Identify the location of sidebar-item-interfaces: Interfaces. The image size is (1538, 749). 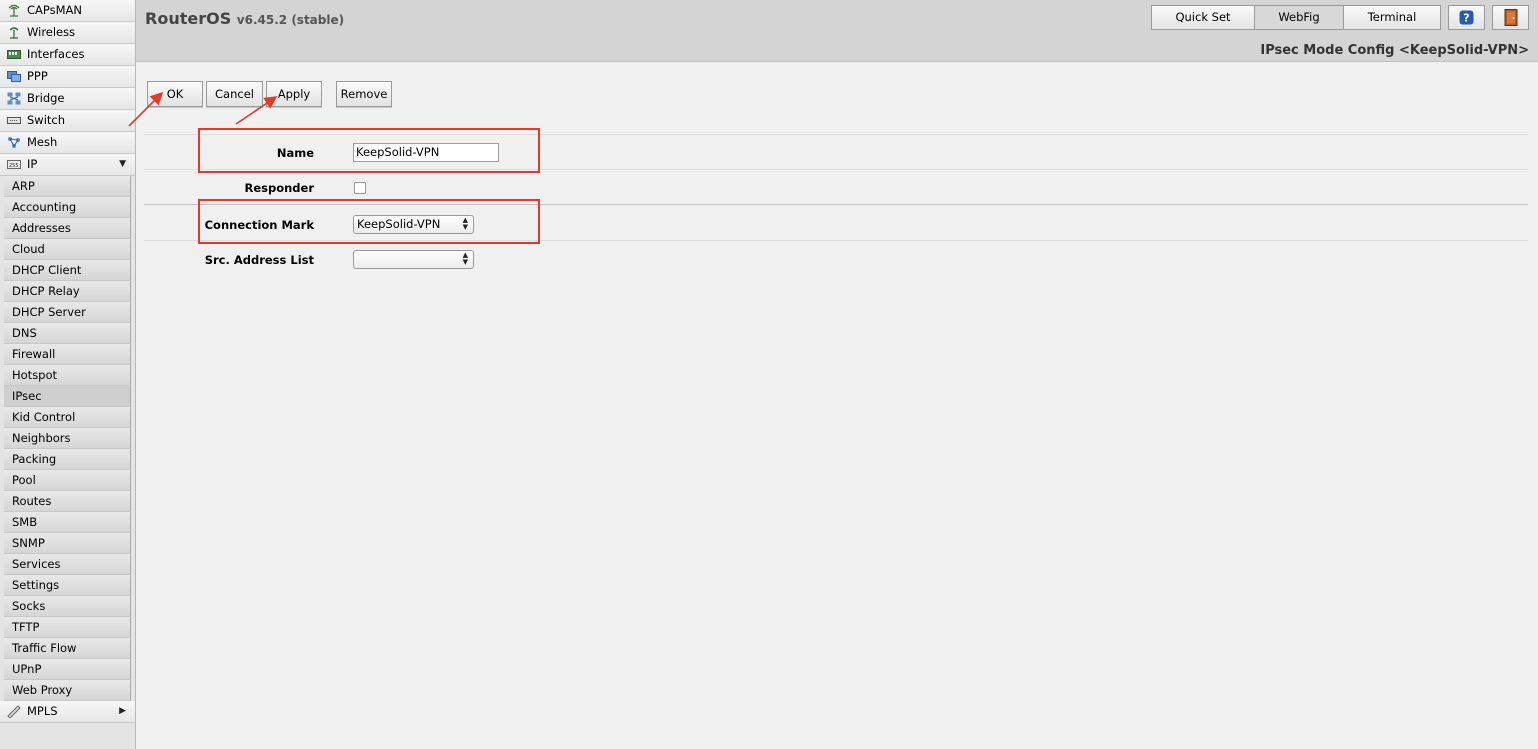
(67, 55).